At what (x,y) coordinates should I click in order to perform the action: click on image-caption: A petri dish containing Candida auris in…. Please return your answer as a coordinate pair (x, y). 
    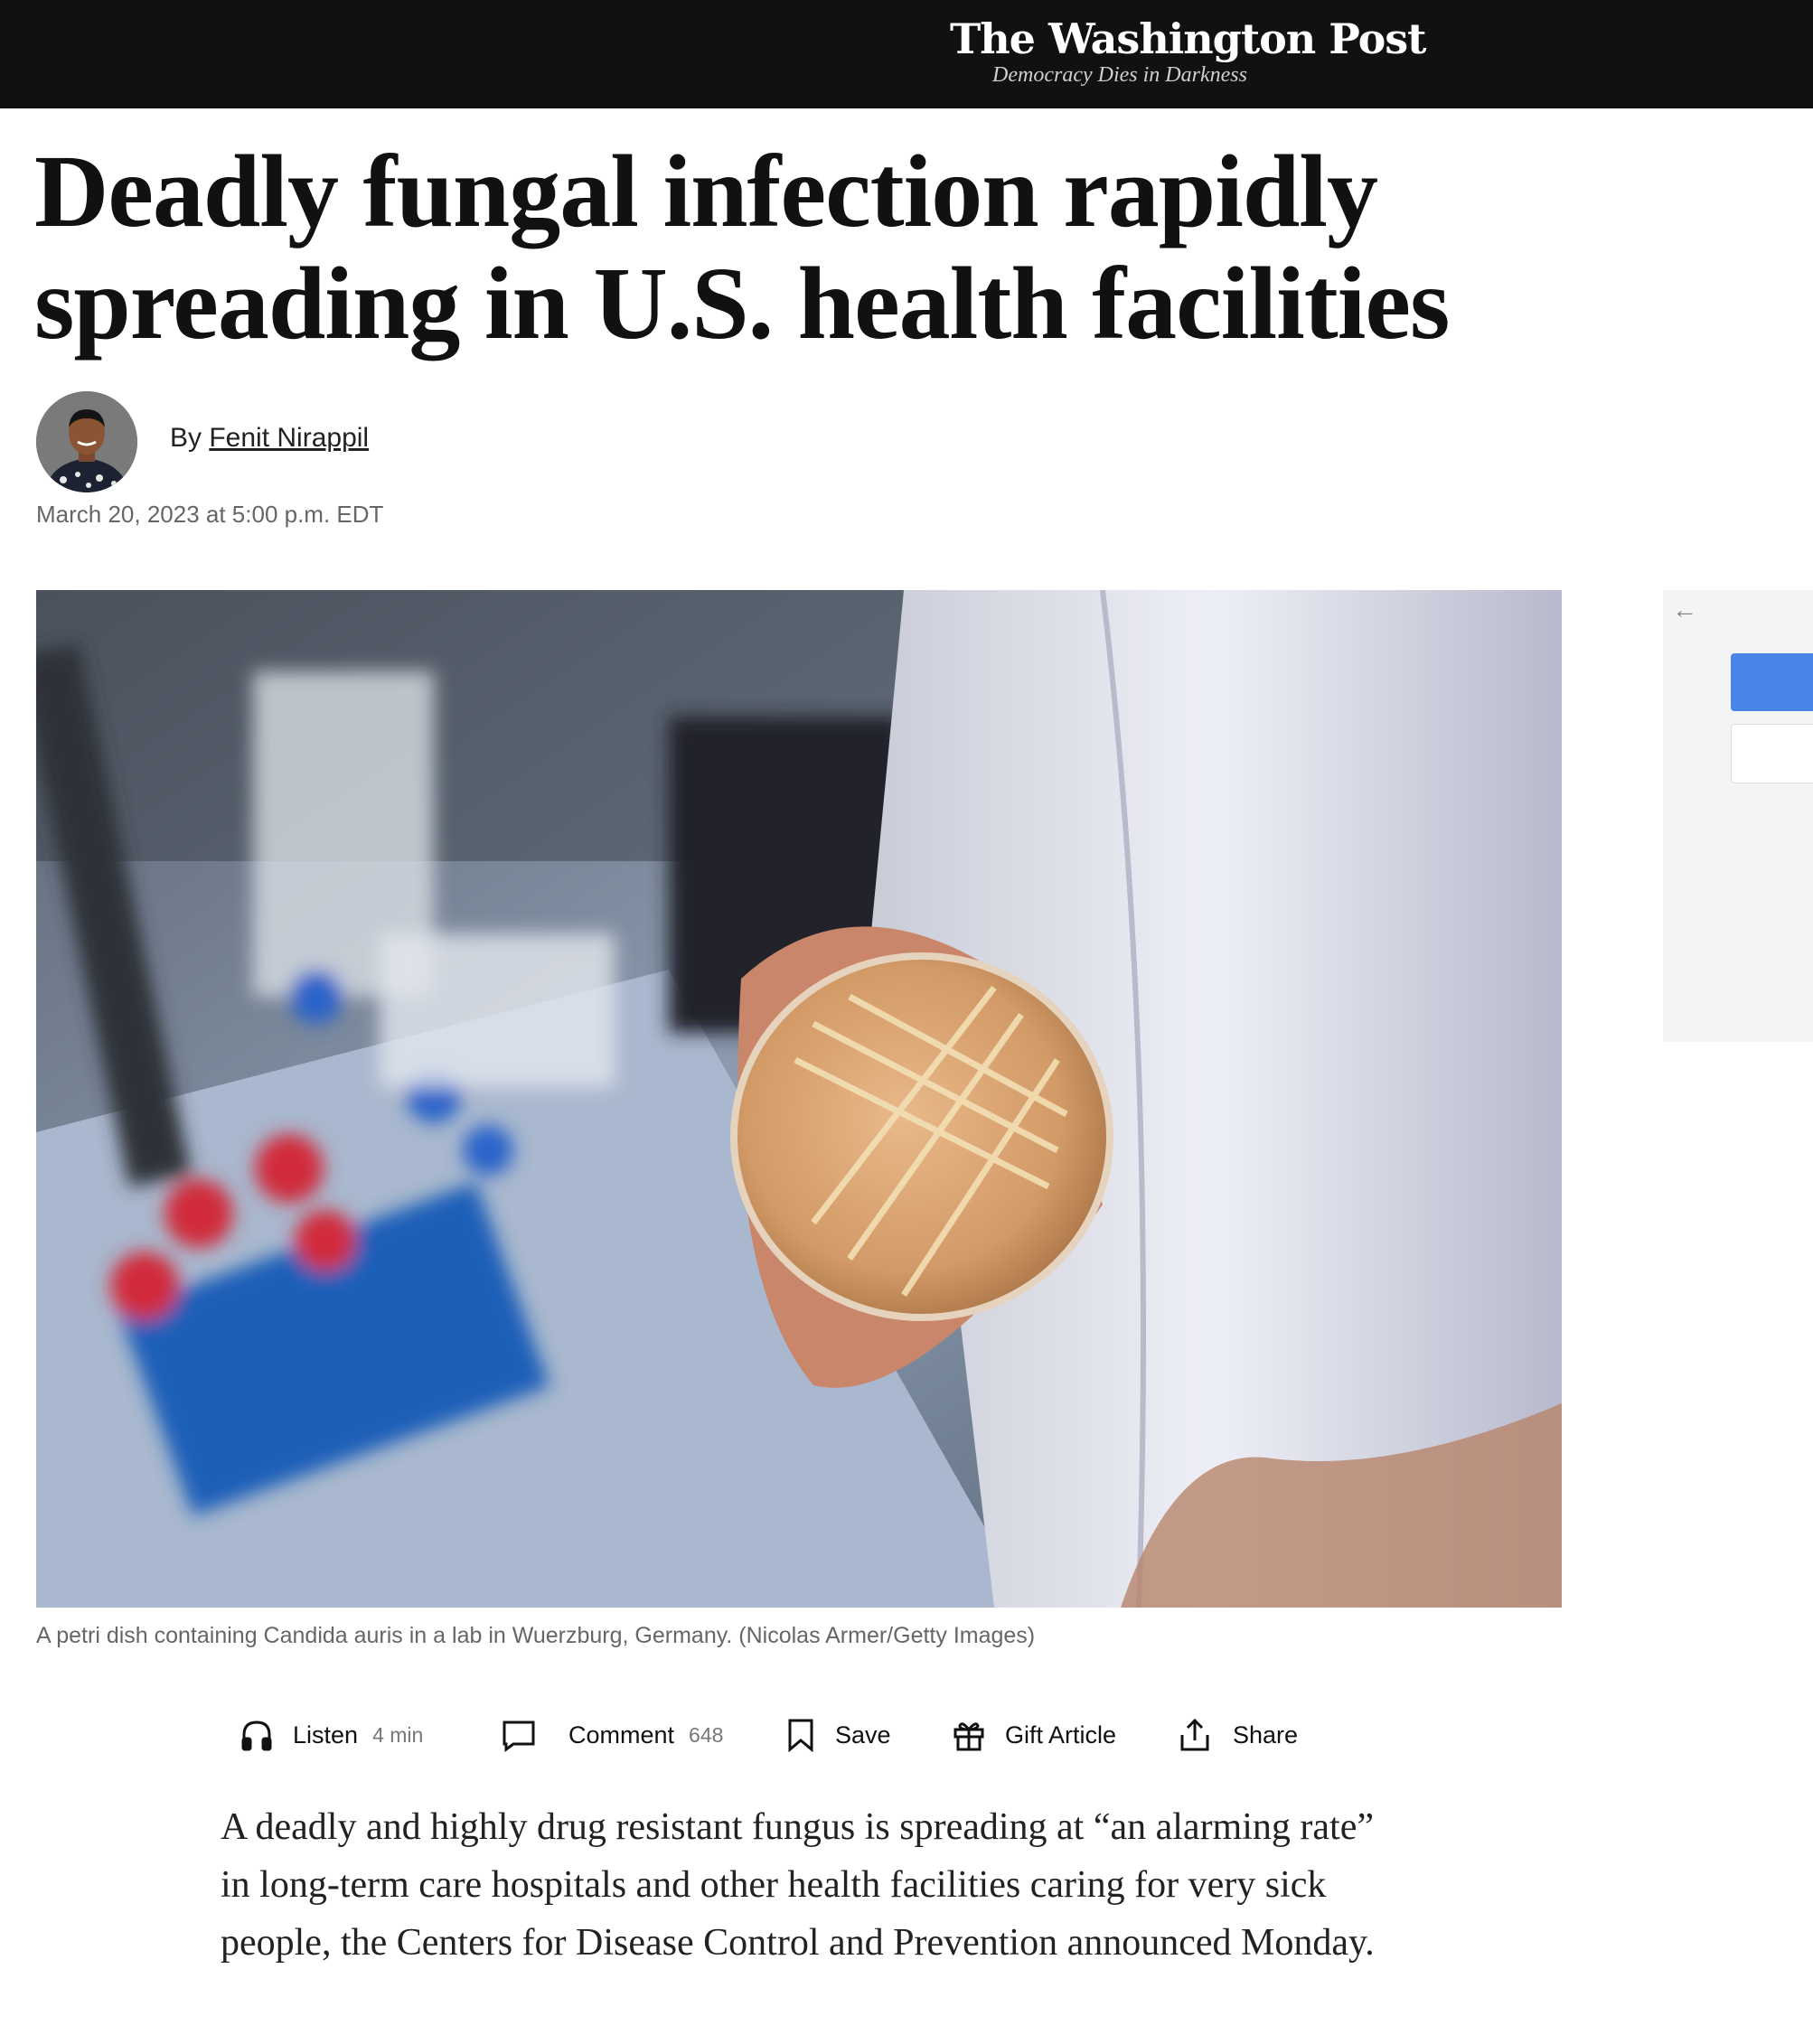
    Looking at the image, I should click on (536, 1636).